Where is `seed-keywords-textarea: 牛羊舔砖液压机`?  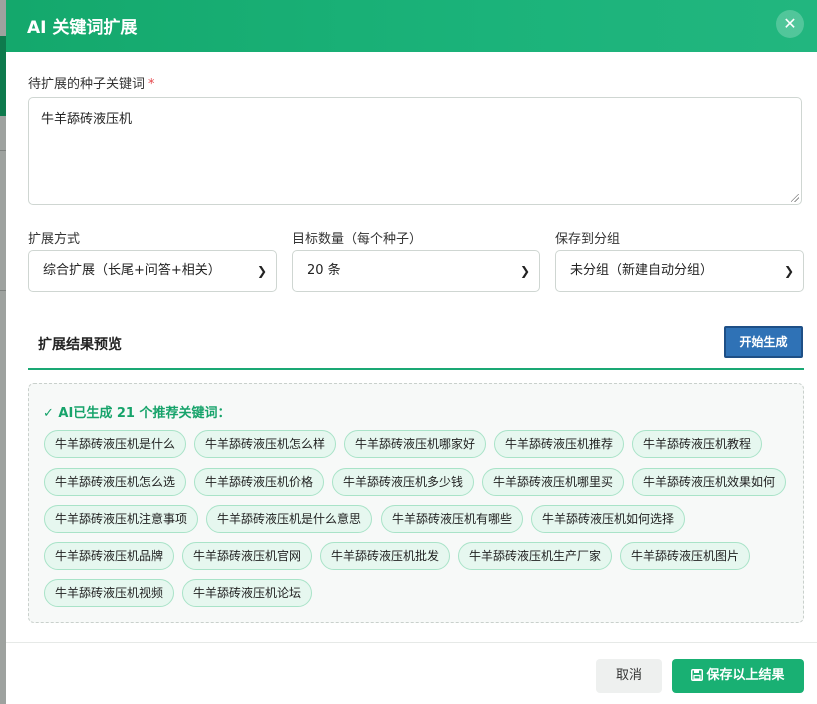
seed-keywords-textarea: 牛羊舔砖液压机 is located at coordinates (415, 151).